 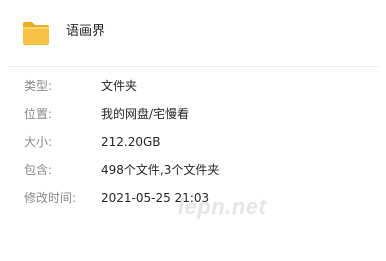 I want to click on folder-icon, so click(x=36, y=33).